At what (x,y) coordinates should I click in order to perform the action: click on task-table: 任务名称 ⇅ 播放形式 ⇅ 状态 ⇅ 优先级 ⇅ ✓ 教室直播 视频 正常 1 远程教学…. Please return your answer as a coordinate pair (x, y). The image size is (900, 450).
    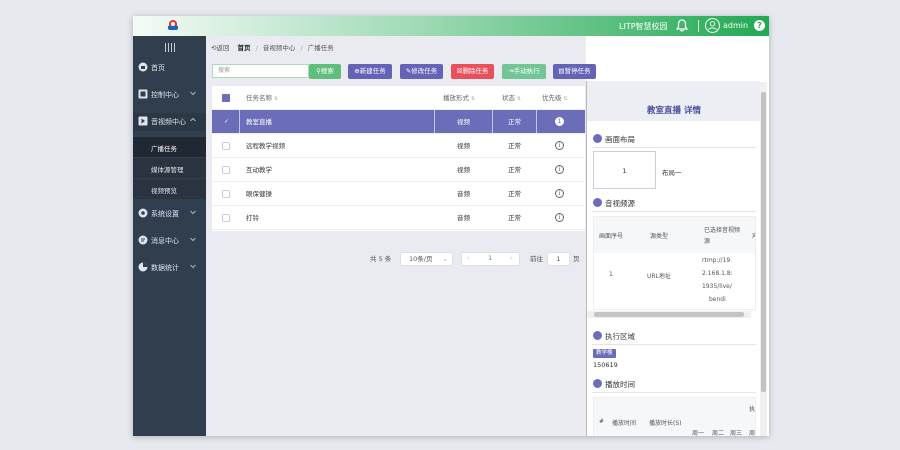
    Looking at the image, I should click on (398, 158).